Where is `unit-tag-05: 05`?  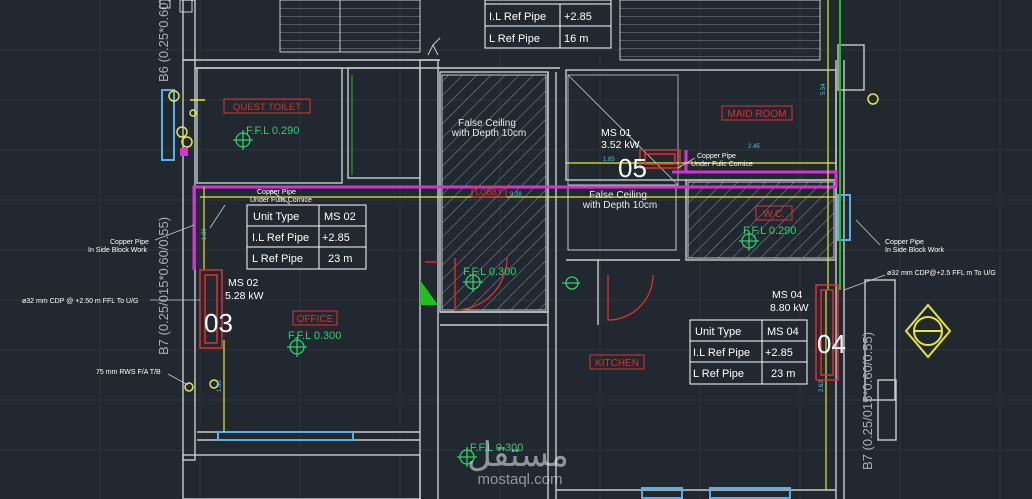 unit-tag-05: 05 is located at coordinates (632, 168).